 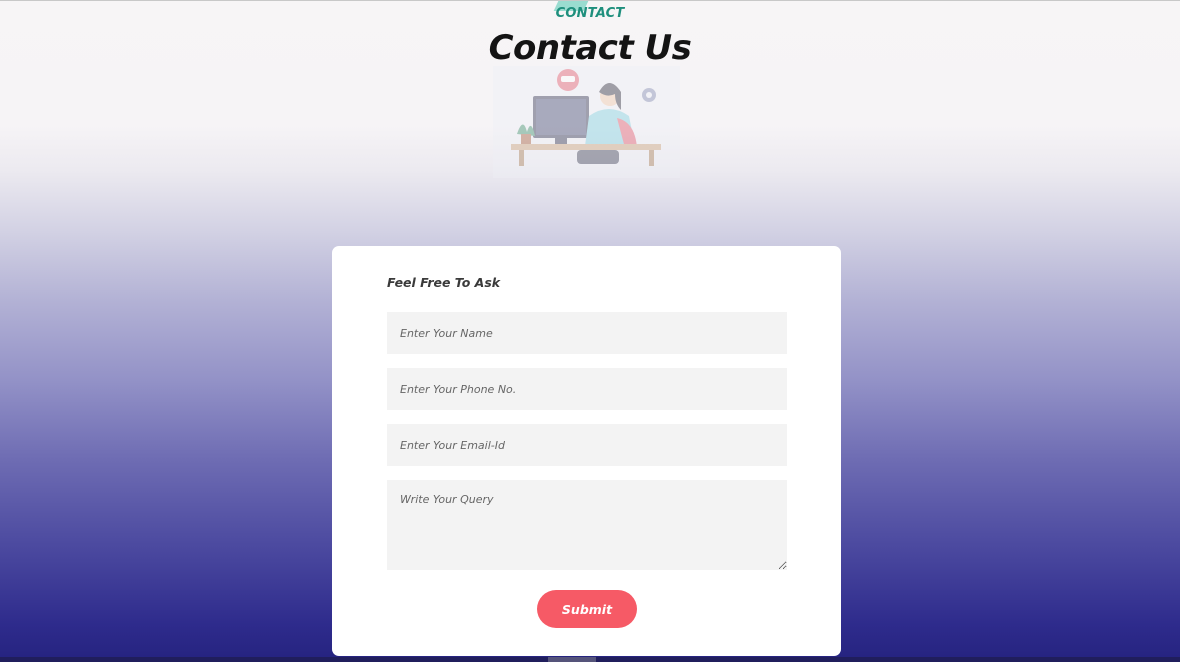 What do you see at coordinates (587, 525) in the screenshot?
I see `query-textarea` at bounding box center [587, 525].